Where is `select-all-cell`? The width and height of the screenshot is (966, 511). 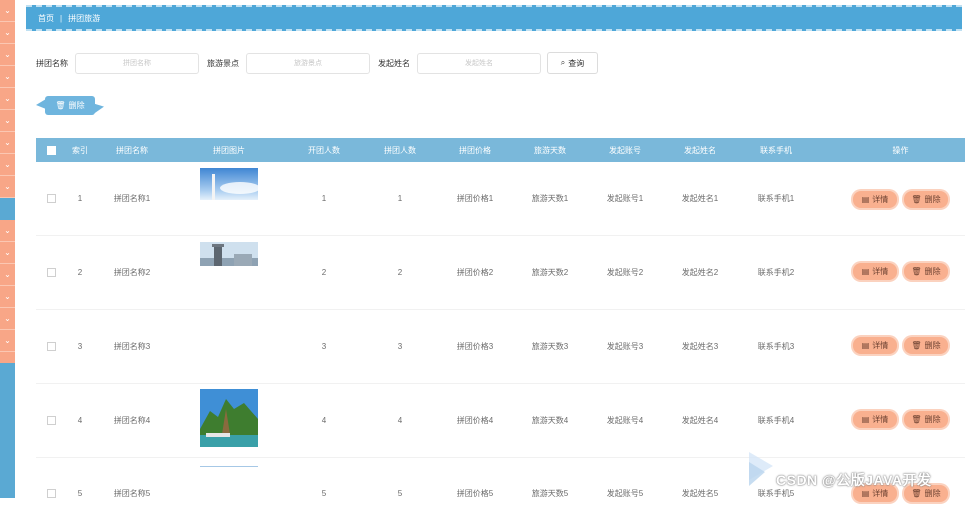 select-all-cell is located at coordinates (51, 150).